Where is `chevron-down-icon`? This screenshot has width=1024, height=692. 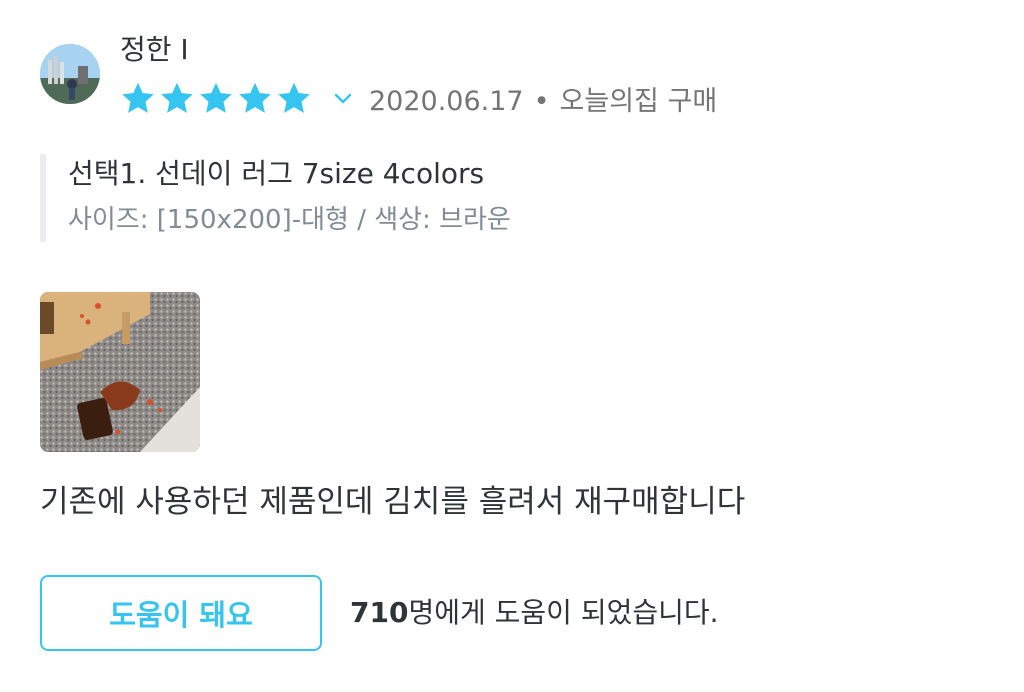
chevron-down-icon is located at coordinates (343, 98).